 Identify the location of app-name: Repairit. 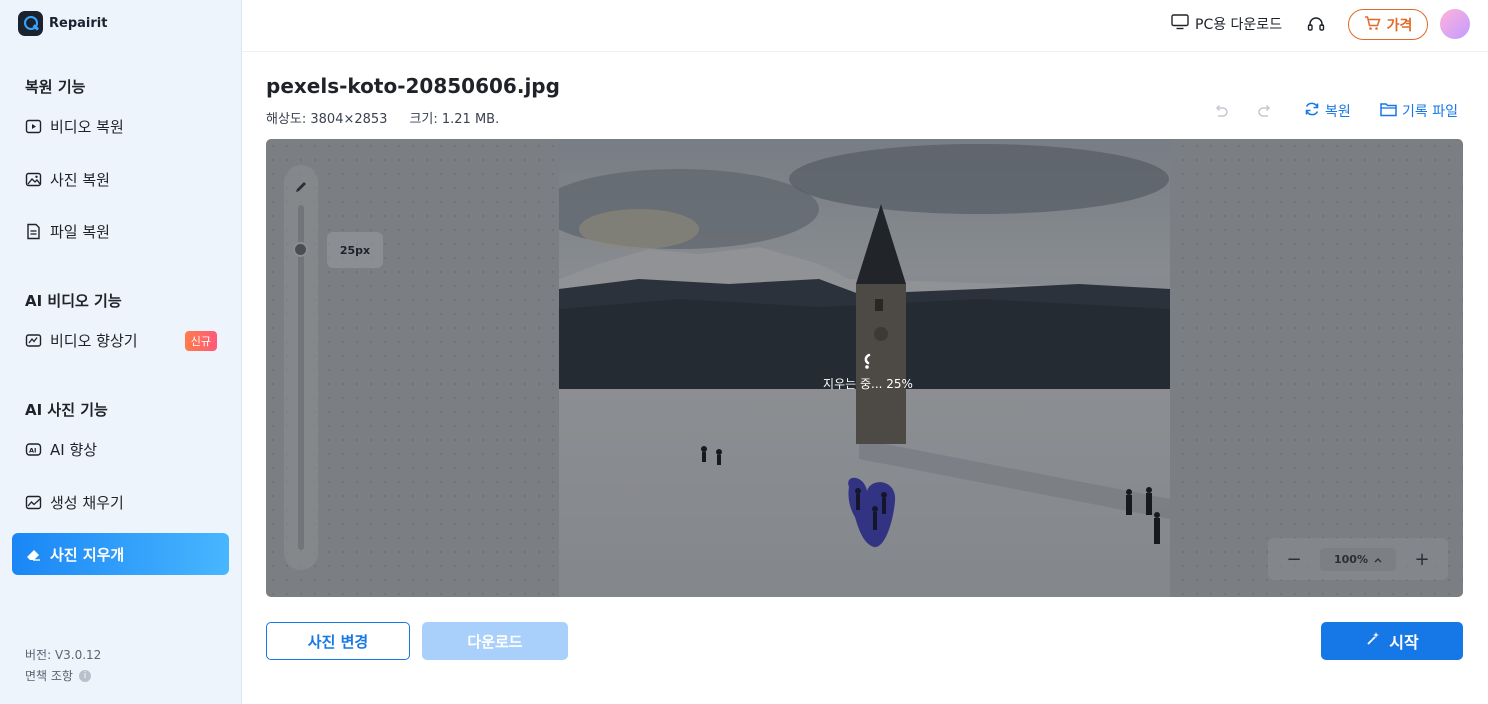
(78, 23).